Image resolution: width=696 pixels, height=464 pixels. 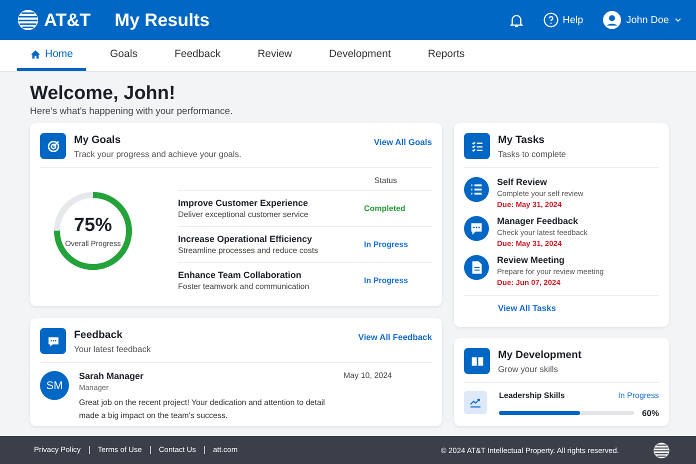 What do you see at coordinates (475, 402) in the screenshot?
I see `trend-chart-icon` at bounding box center [475, 402].